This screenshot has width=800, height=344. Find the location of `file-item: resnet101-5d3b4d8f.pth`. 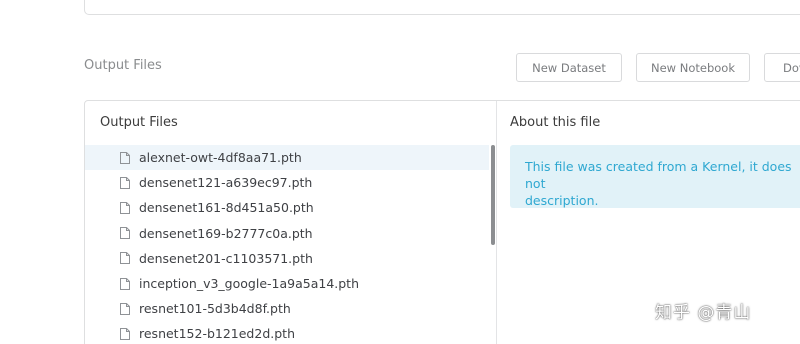

file-item: resnet101-5d3b4d8f.pth is located at coordinates (287, 308).